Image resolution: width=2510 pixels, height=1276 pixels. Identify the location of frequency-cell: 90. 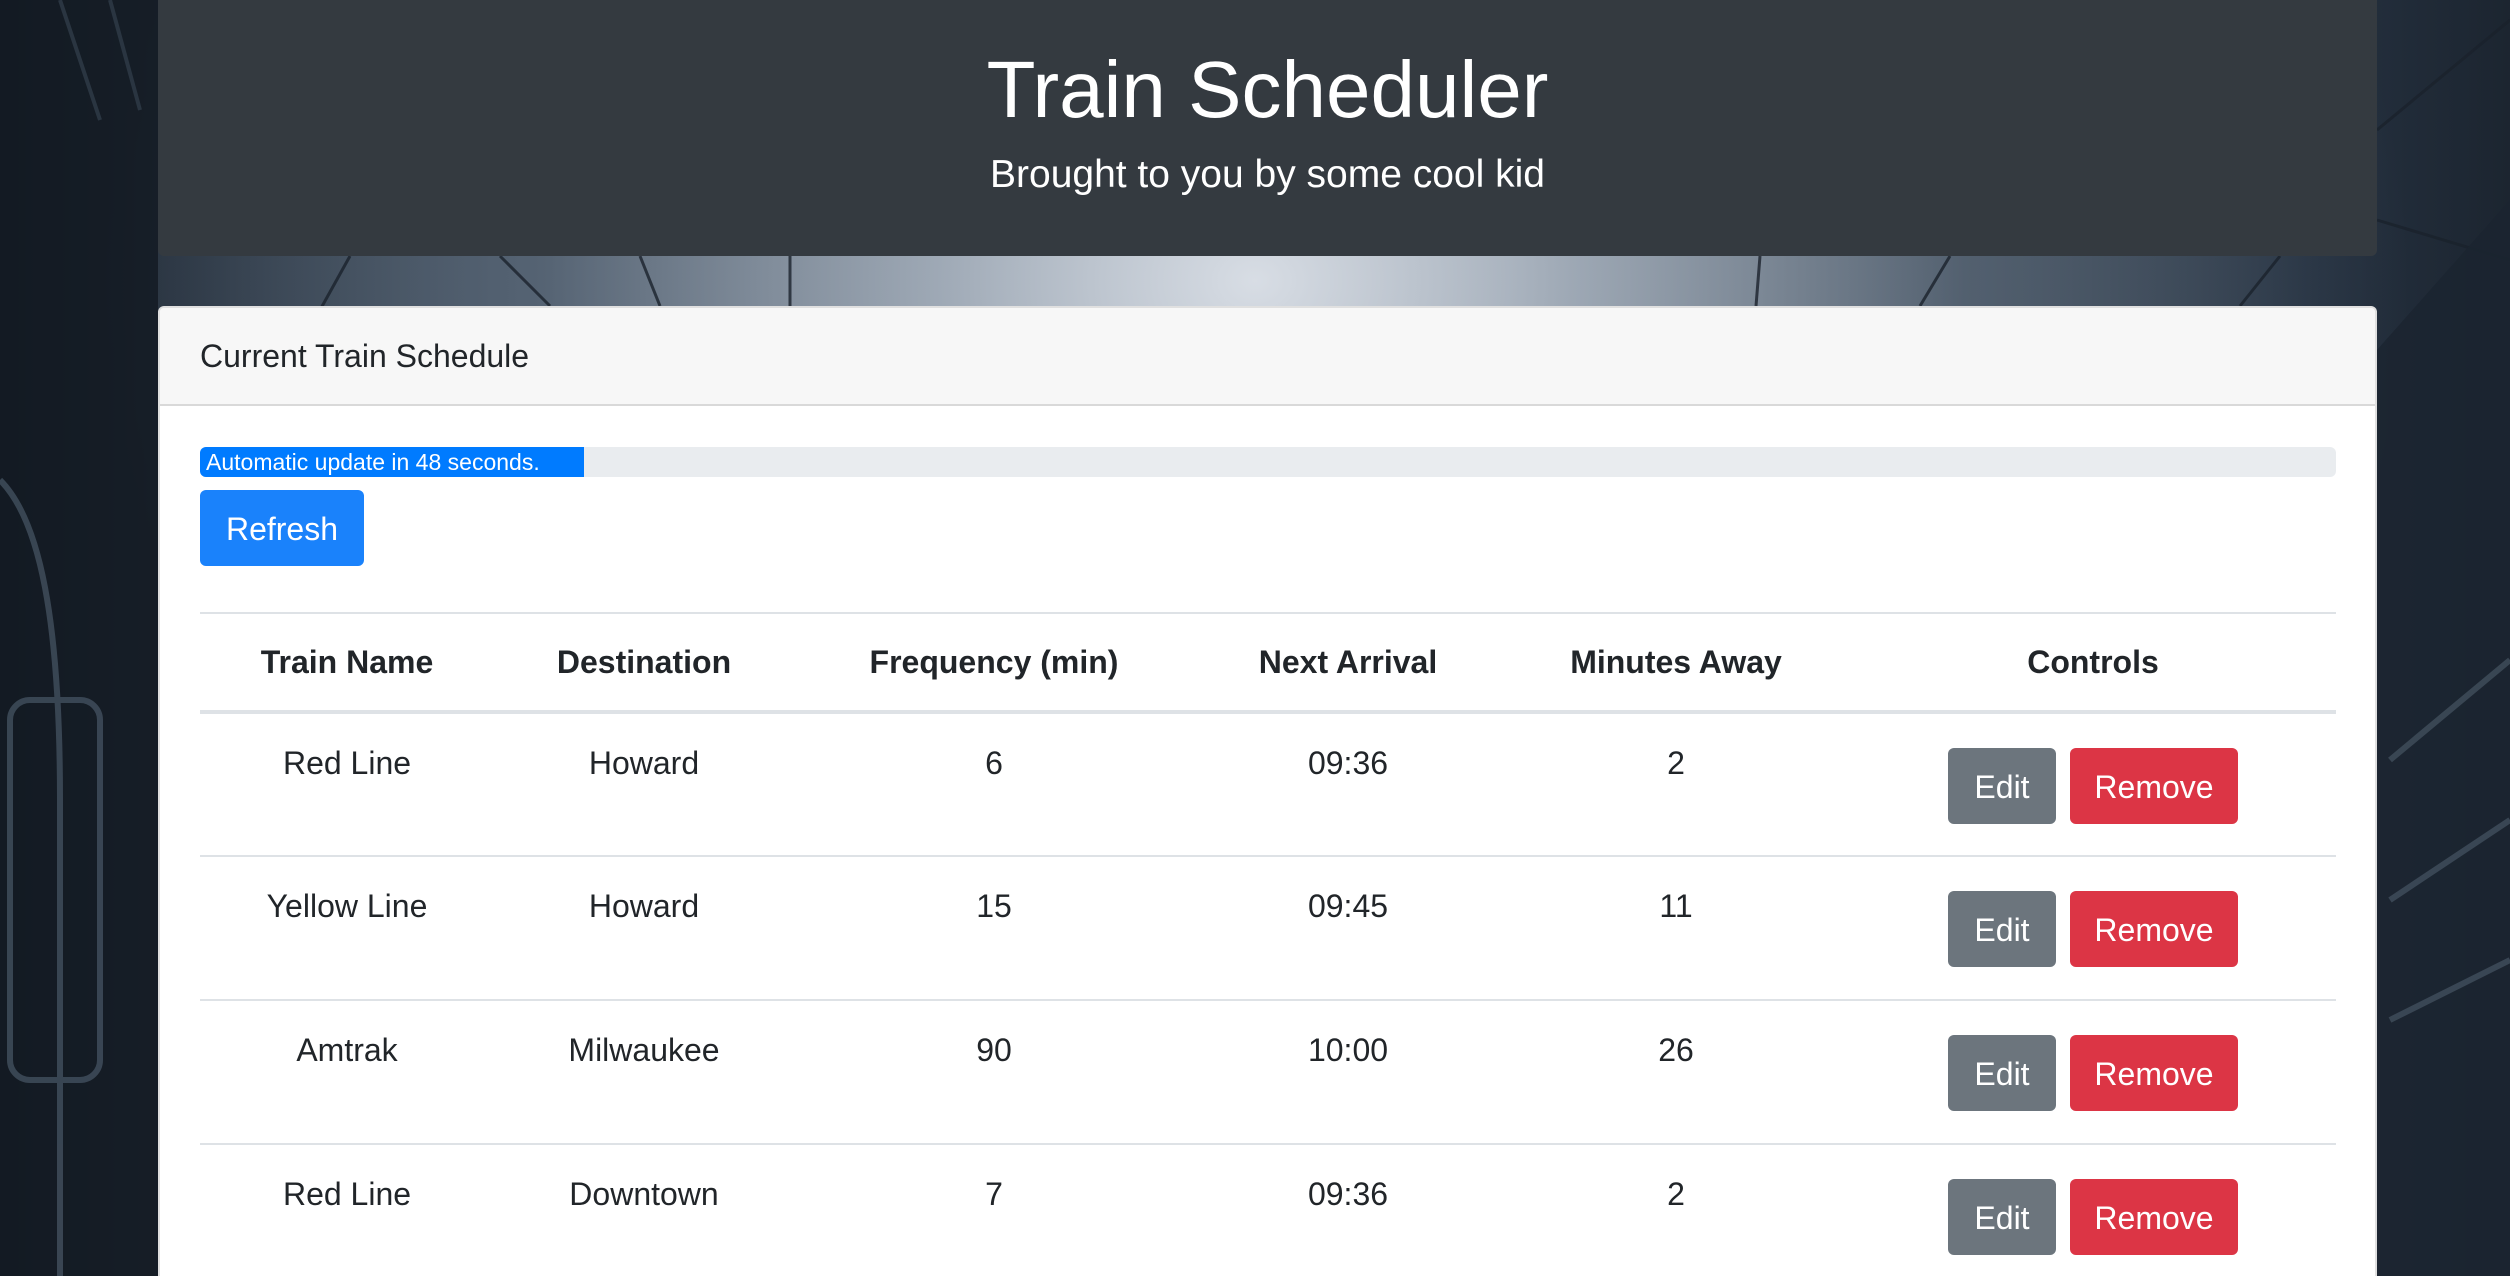
(994, 1071).